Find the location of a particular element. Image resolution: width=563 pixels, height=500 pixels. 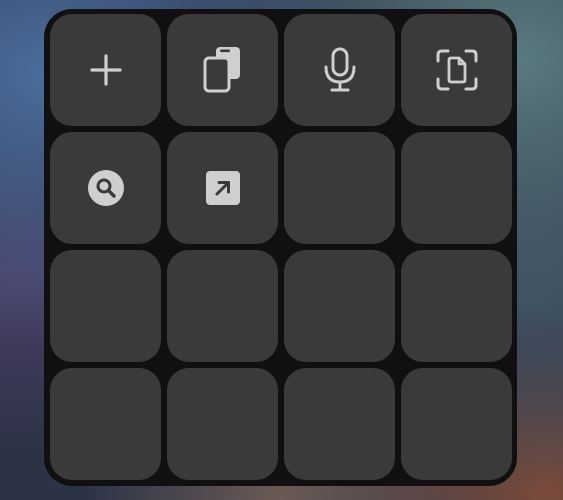

scan-document-icon is located at coordinates (457, 70).